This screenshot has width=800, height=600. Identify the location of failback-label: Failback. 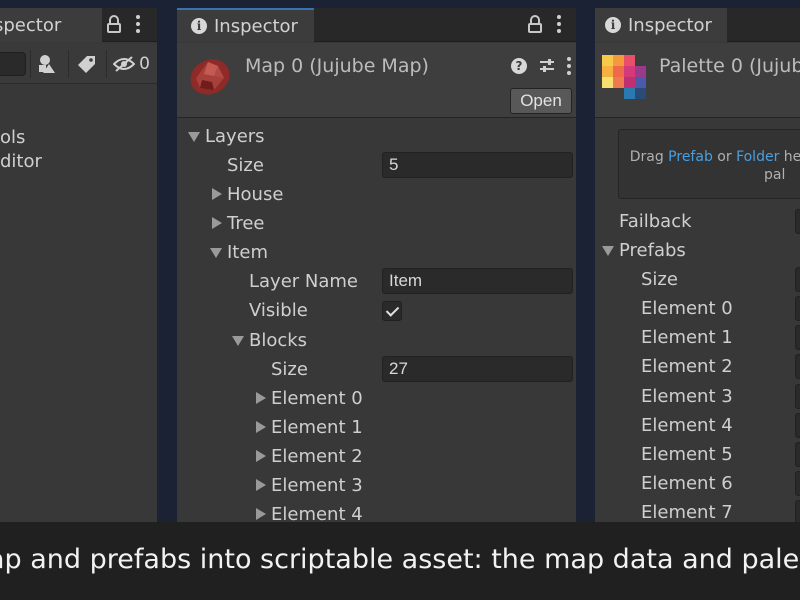
(655, 221).